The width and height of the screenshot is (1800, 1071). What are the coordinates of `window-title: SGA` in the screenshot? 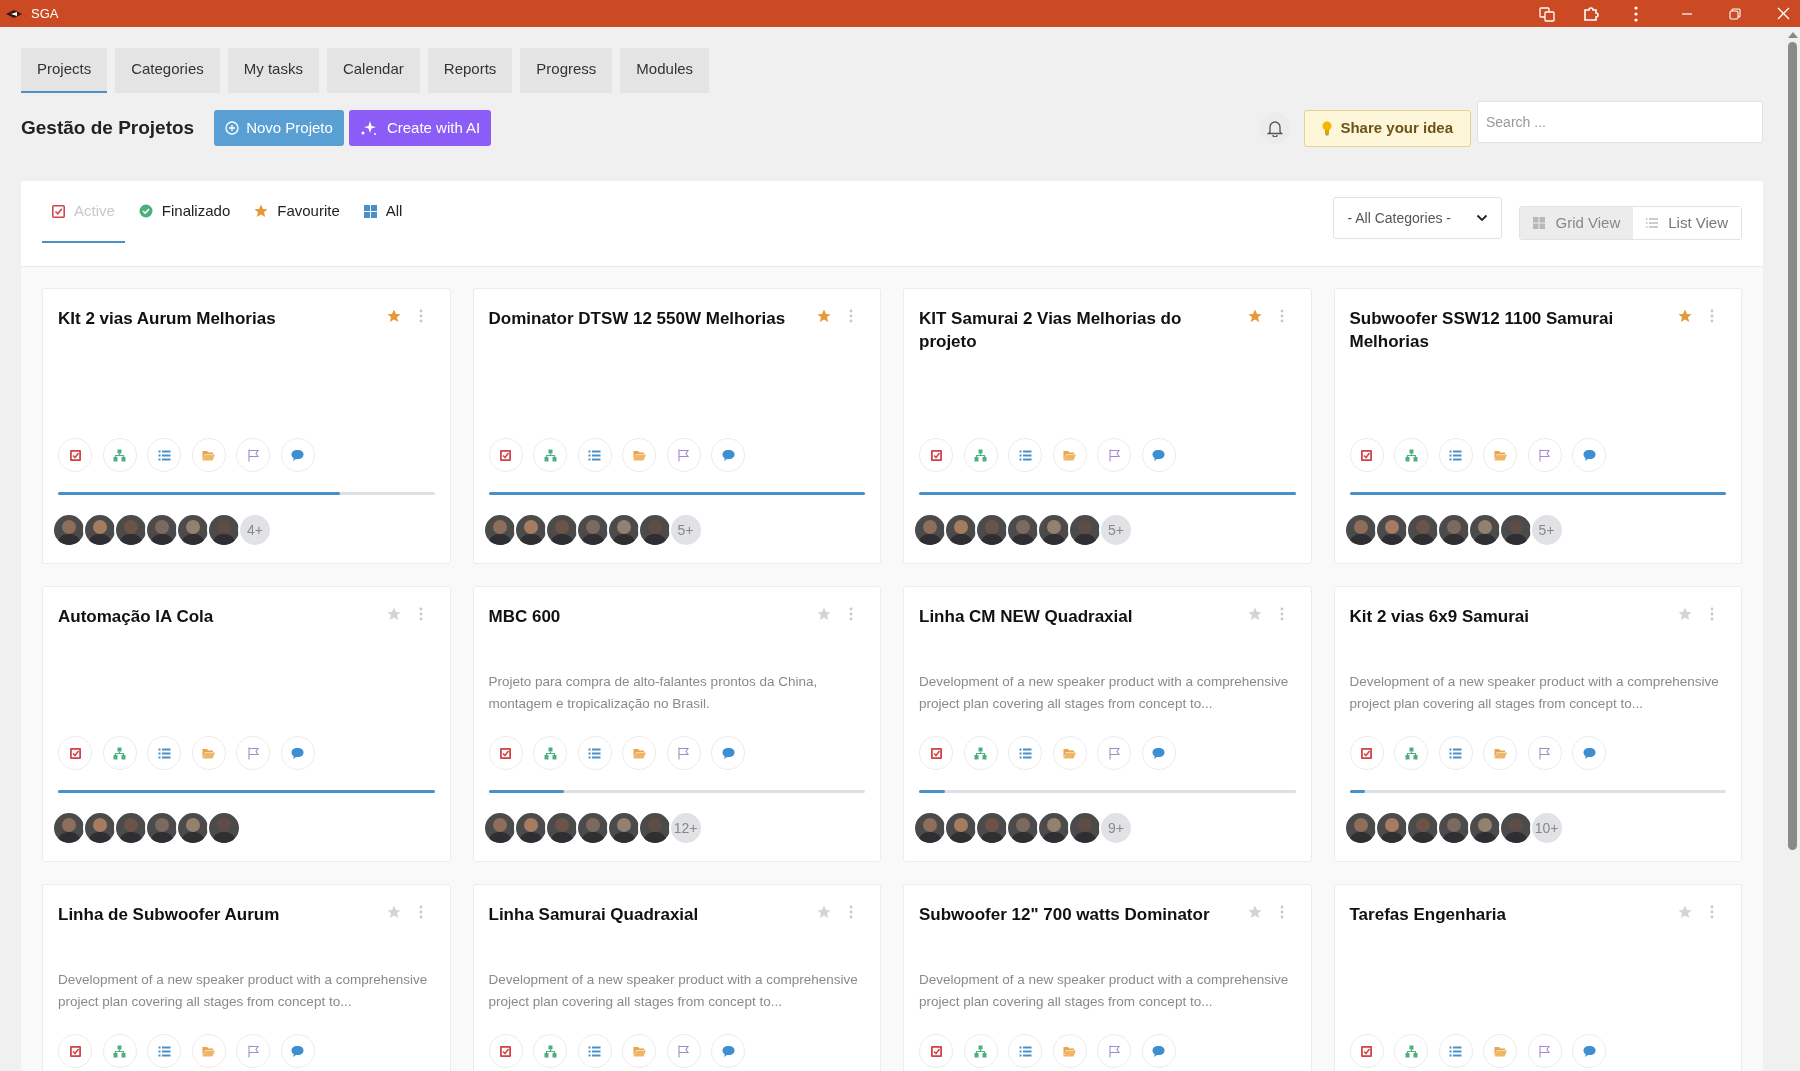 It's located at (45, 13).